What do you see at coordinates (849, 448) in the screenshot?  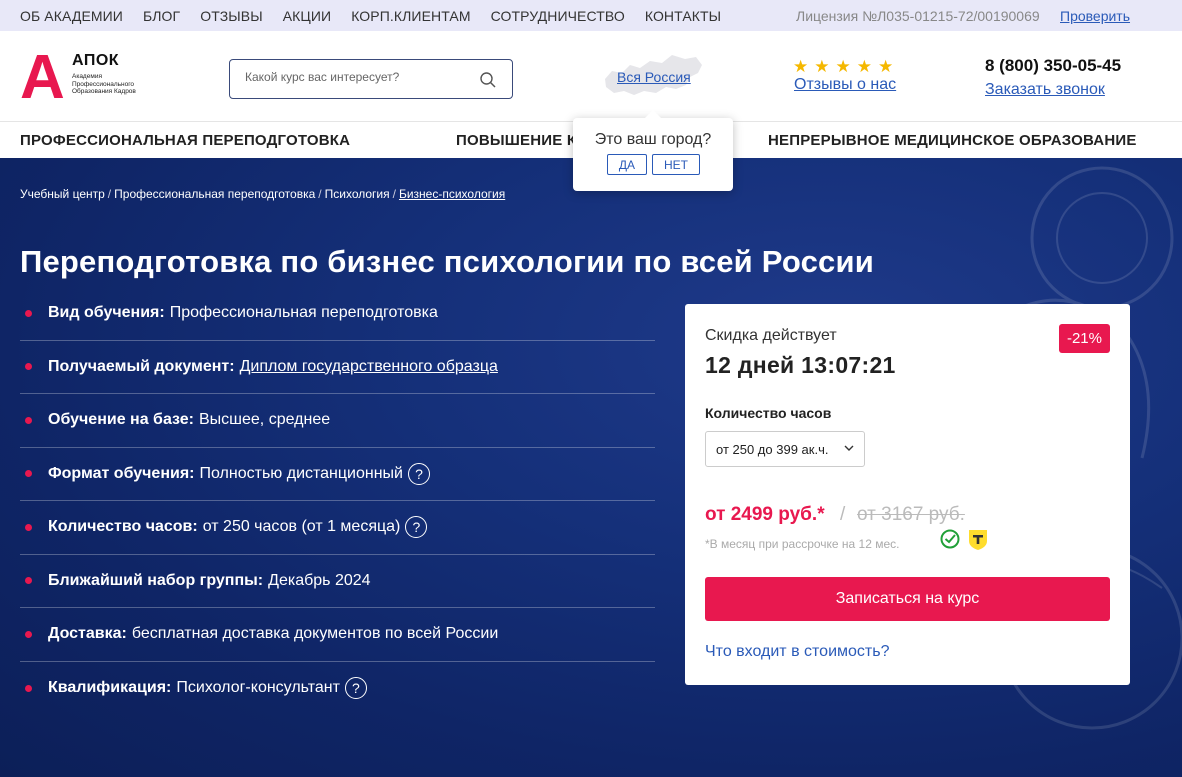 I see `chevron-down-icon` at bounding box center [849, 448].